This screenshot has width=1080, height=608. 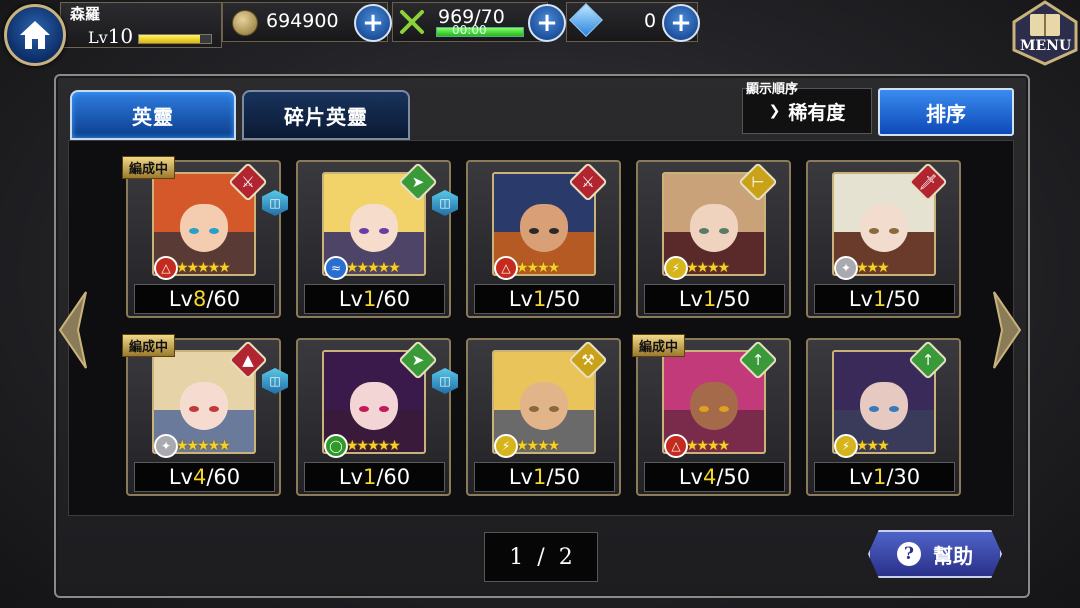 I want to click on hero-card: ⊢ ⚡ ★★★★ Lv 1/50, so click(x=713, y=239).